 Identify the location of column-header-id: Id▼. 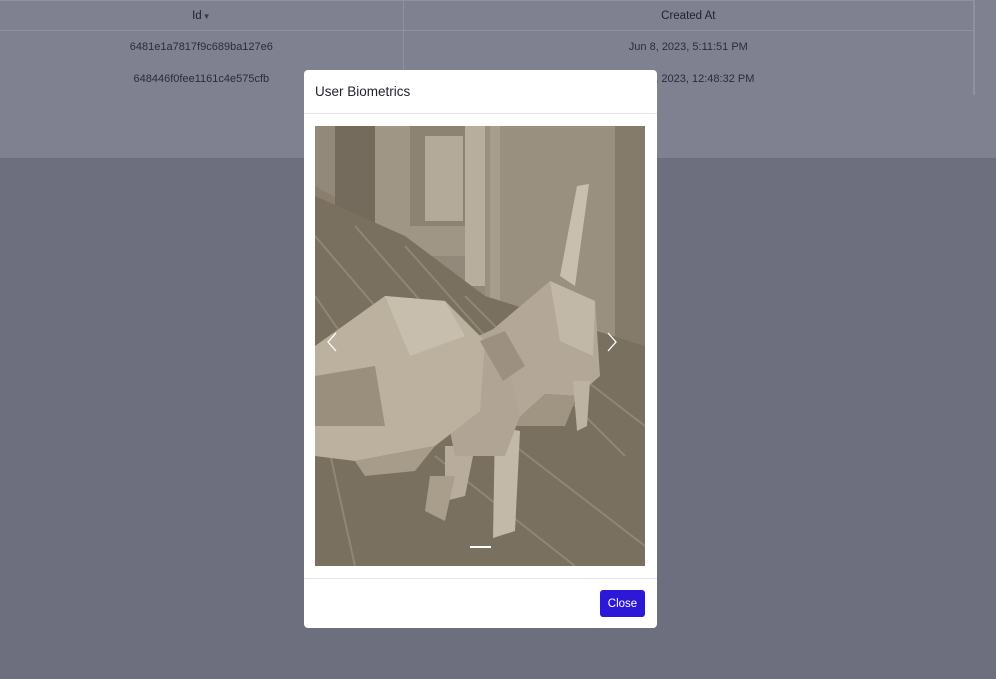
(202, 15).